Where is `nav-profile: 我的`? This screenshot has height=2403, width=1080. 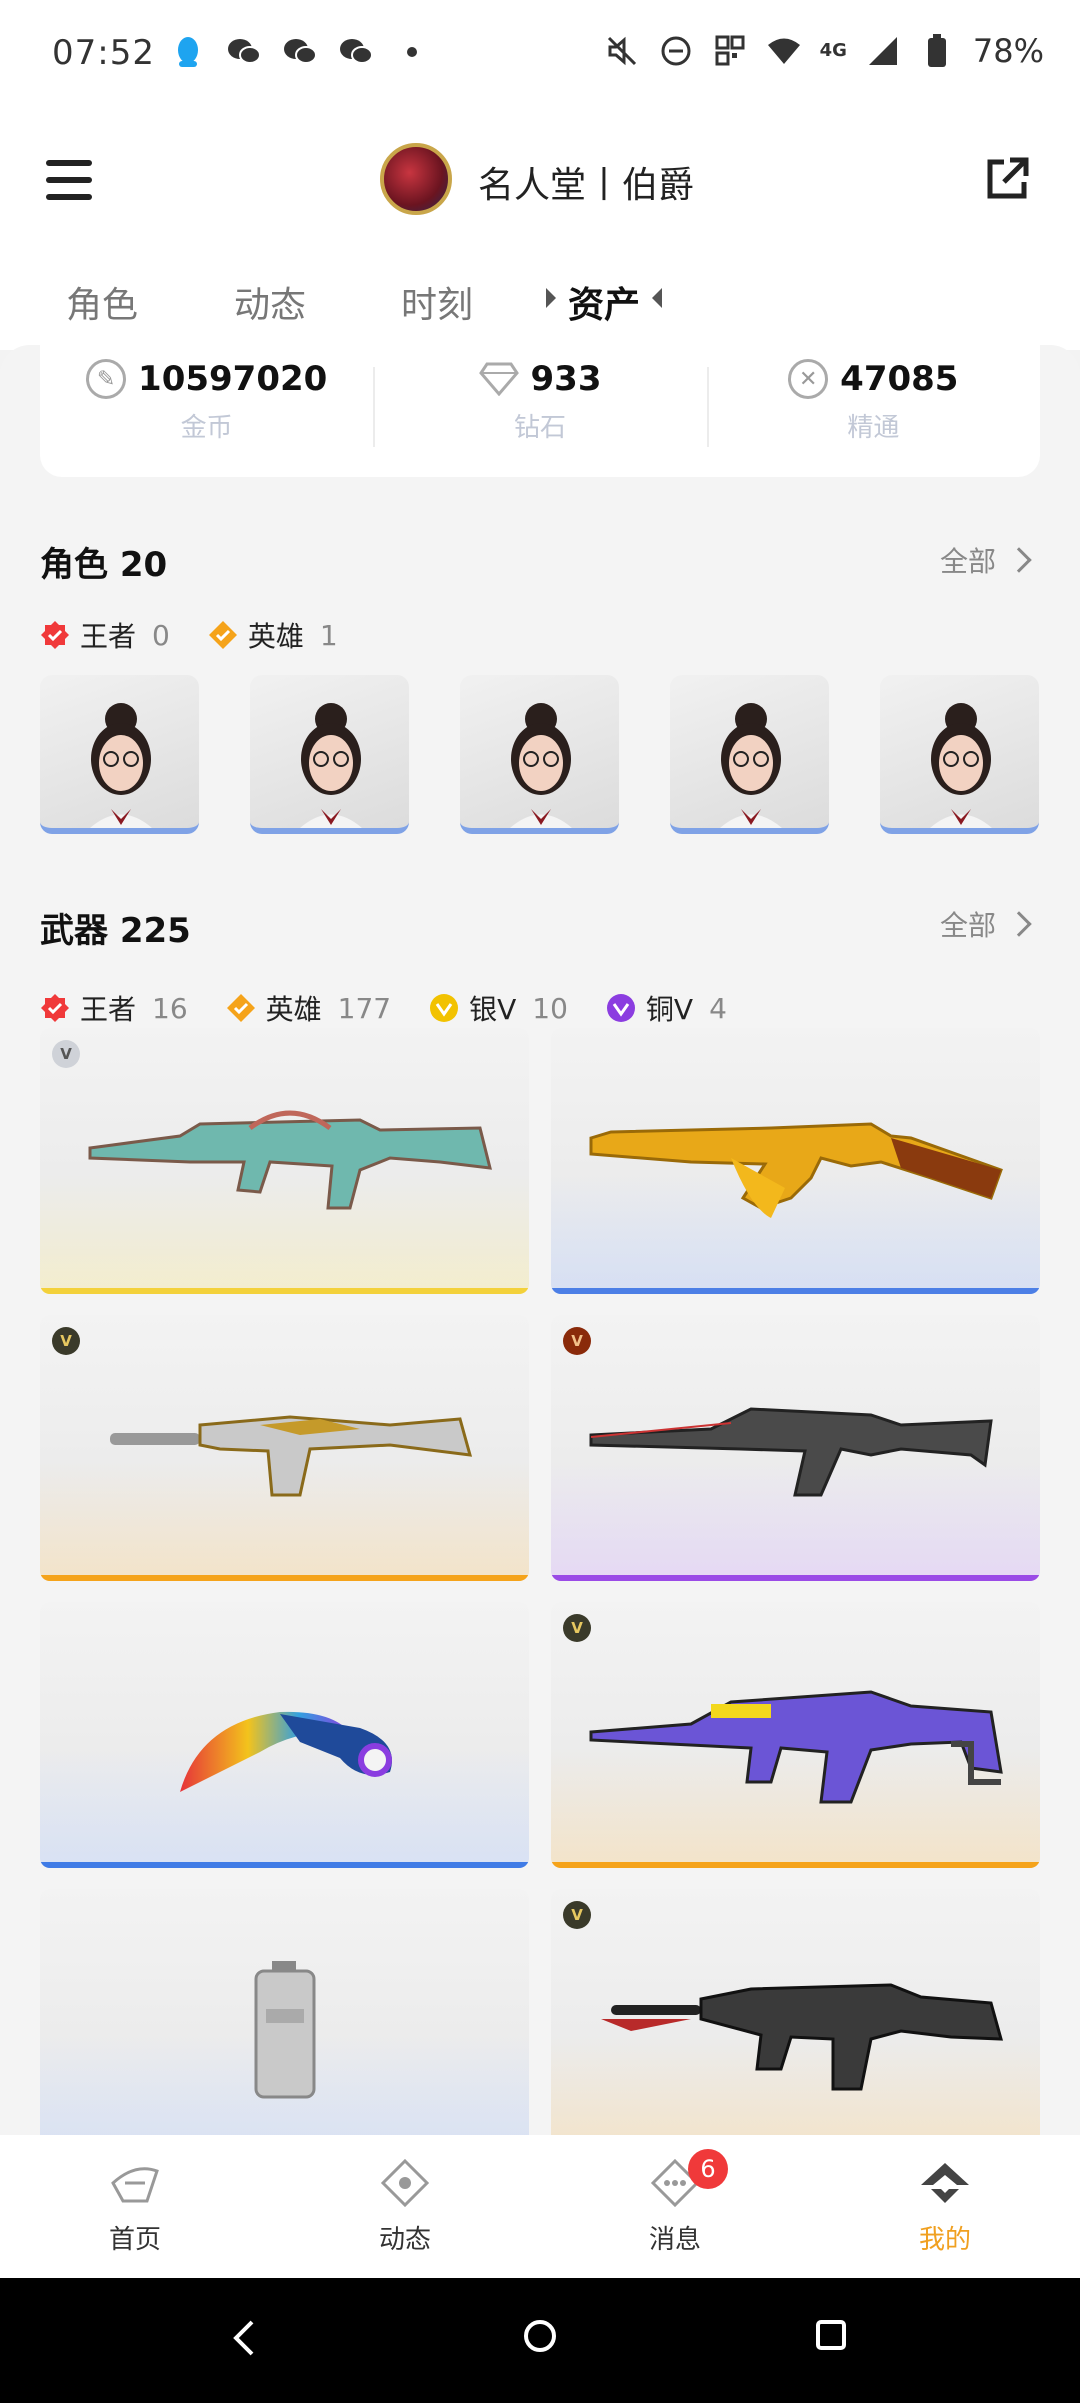 nav-profile: 我的 is located at coordinates (945, 2206).